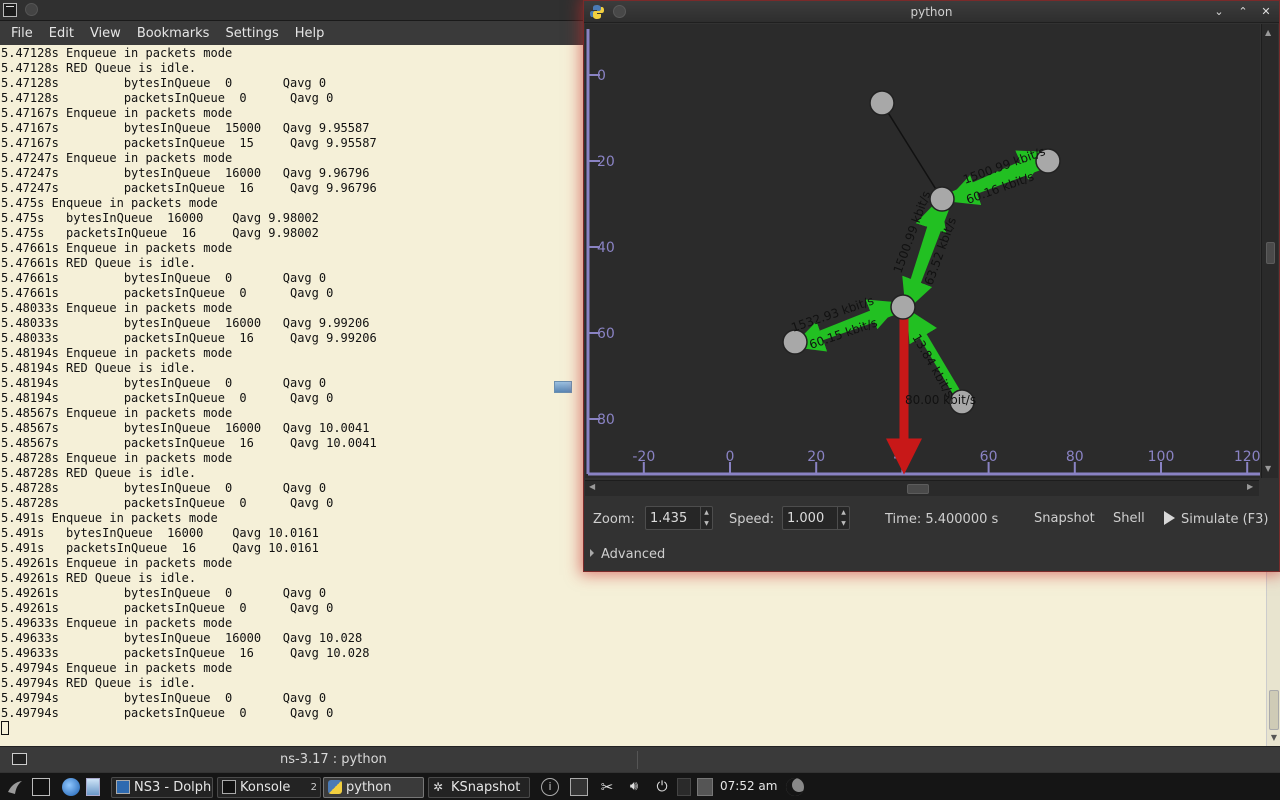 The image size is (1280, 800). I want to click on window-icon, so click(123, 787).